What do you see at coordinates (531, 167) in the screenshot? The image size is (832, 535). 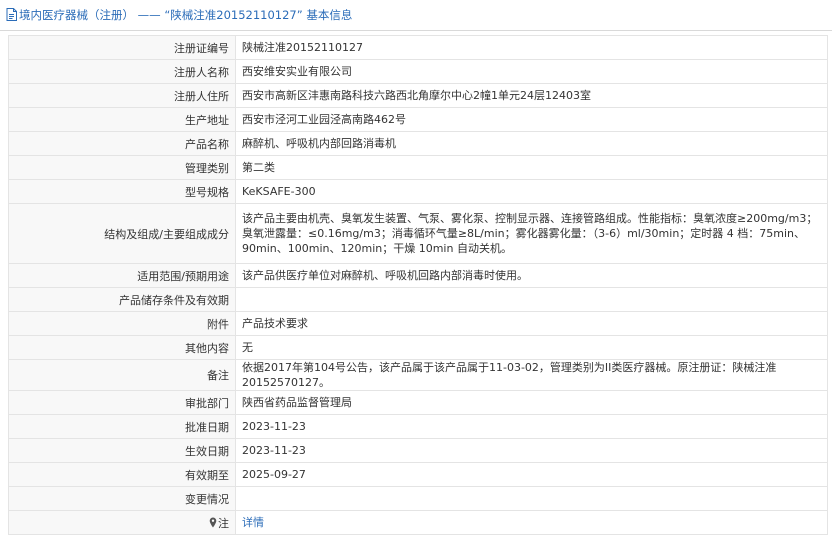 I see `field-value: 第二类` at bounding box center [531, 167].